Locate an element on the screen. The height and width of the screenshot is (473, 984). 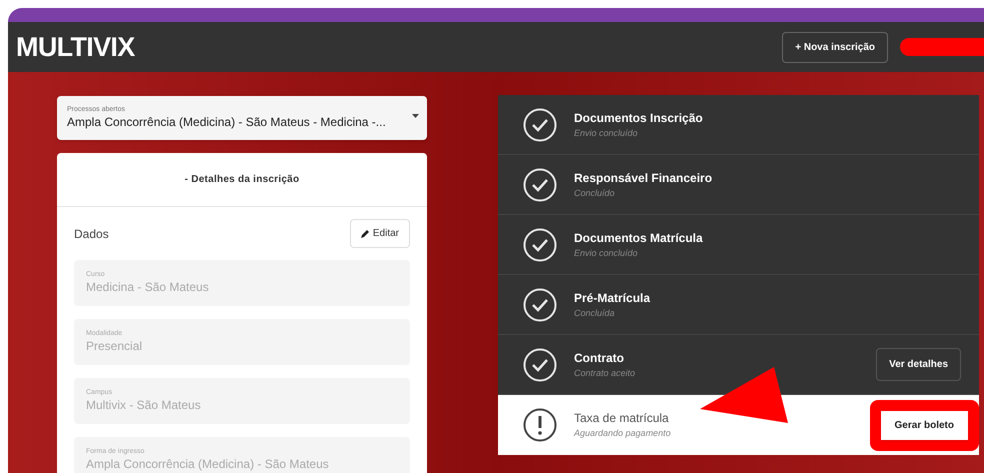
step-subtitle: Concluído is located at coordinates (595, 193).